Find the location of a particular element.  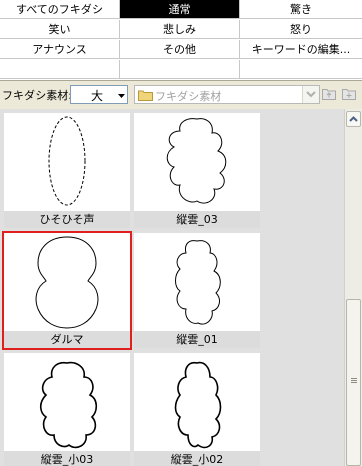

new-folder-icon is located at coordinates (349, 94).